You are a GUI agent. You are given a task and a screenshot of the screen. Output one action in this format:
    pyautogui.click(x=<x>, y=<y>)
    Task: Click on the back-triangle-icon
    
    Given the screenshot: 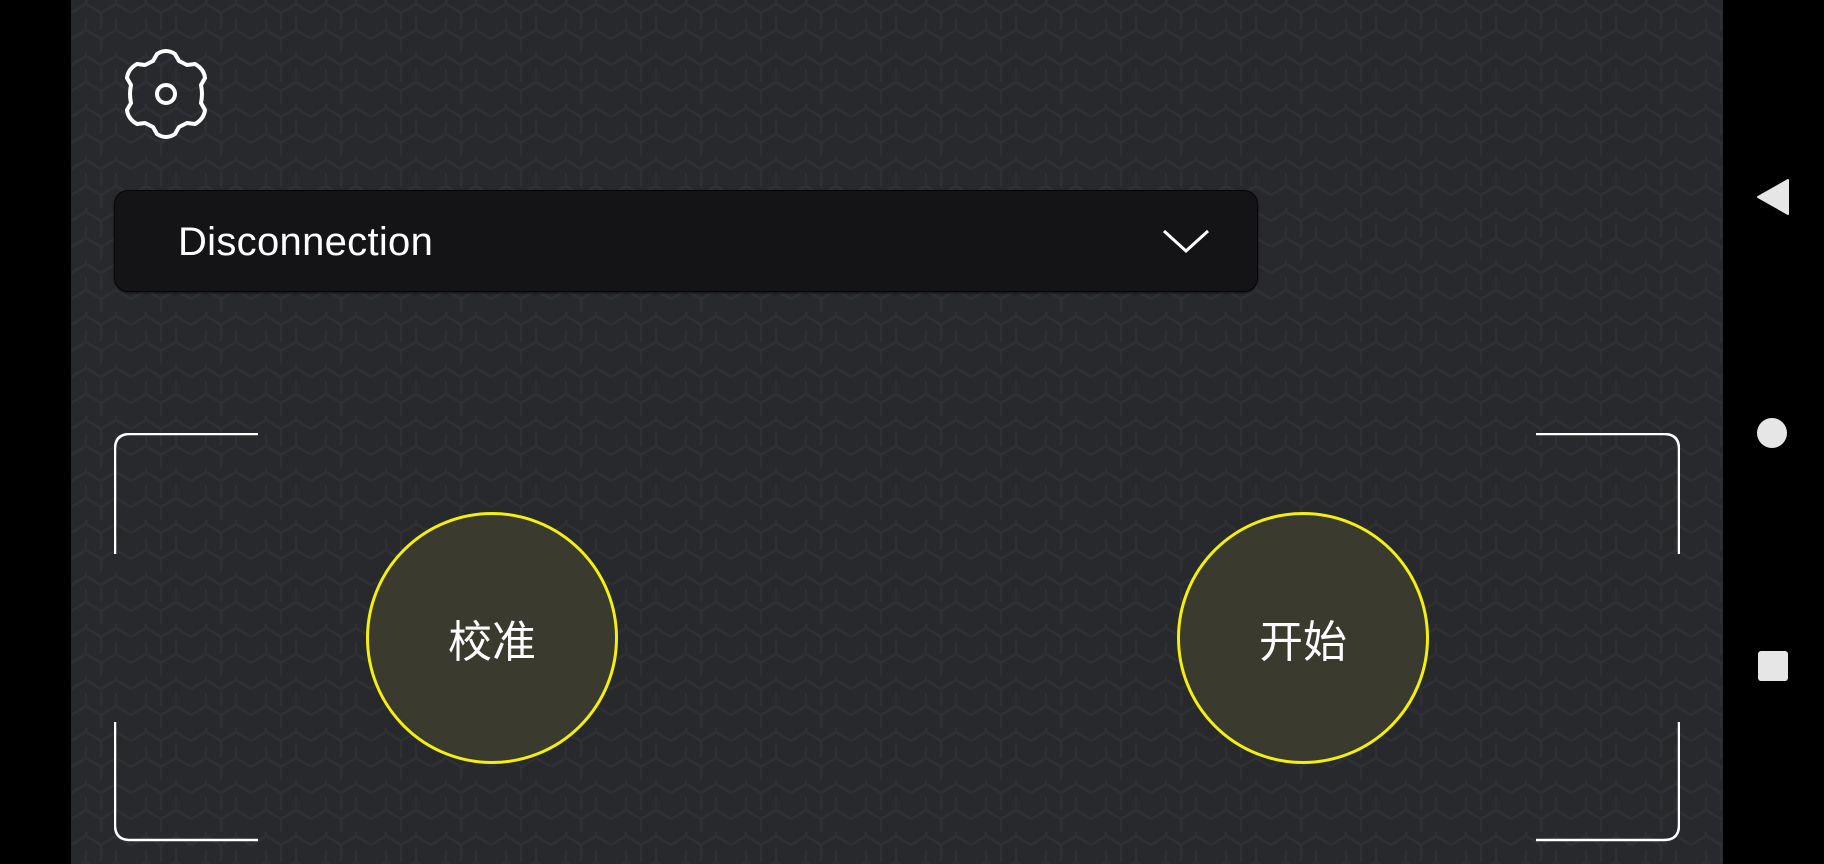 What is the action you would take?
    pyautogui.click(x=1773, y=197)
    